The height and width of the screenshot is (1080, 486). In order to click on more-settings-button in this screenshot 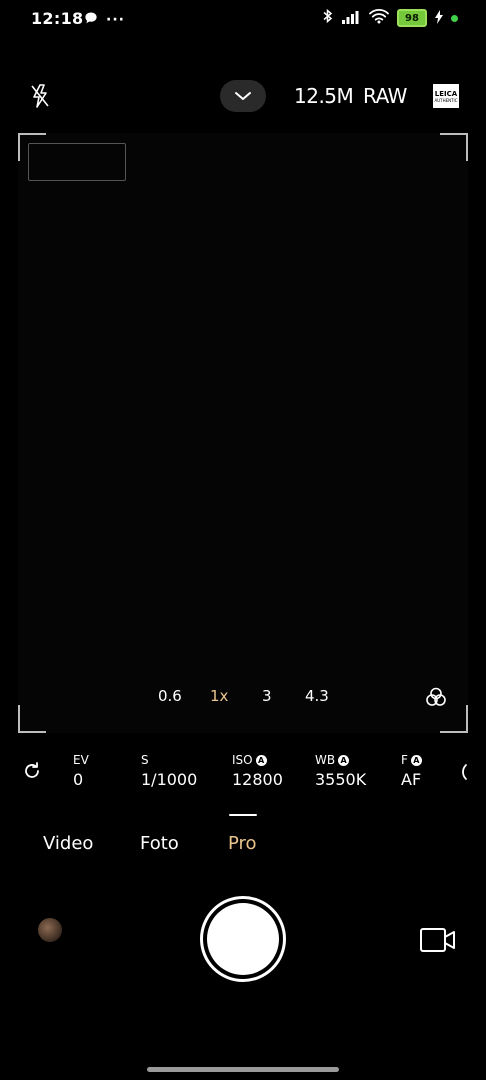, I will do `click(243, 96)`.